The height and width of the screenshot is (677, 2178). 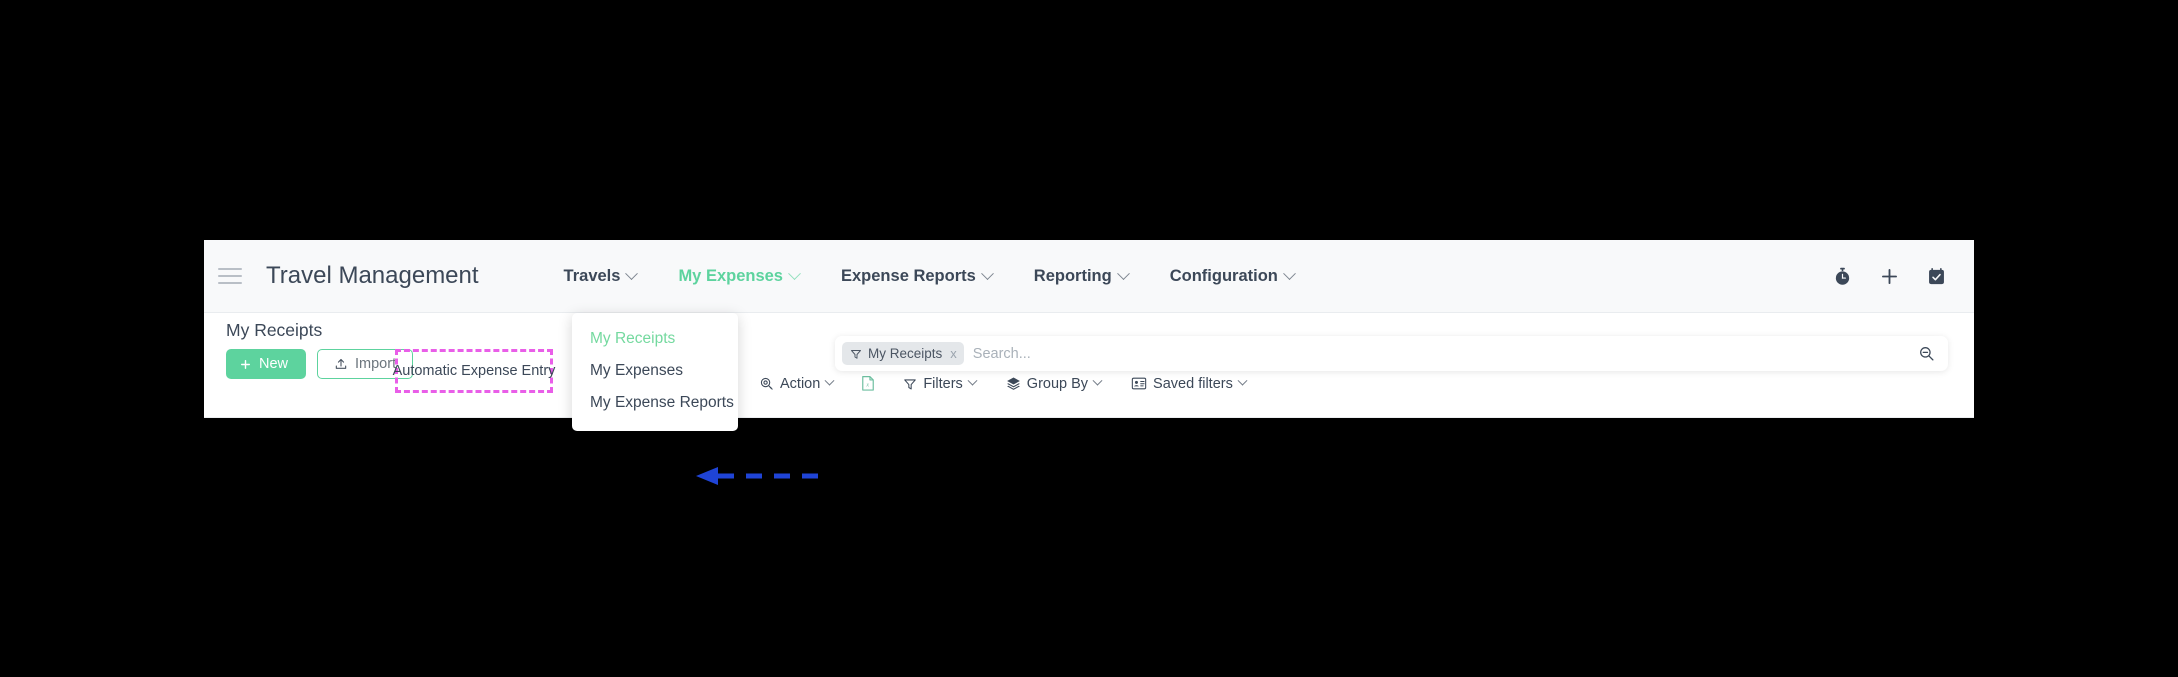 What do you see at coordinates (274, 330) in the screenshot?
I see `breadcrumb: My Receipts` at bounding box center [274, 330].